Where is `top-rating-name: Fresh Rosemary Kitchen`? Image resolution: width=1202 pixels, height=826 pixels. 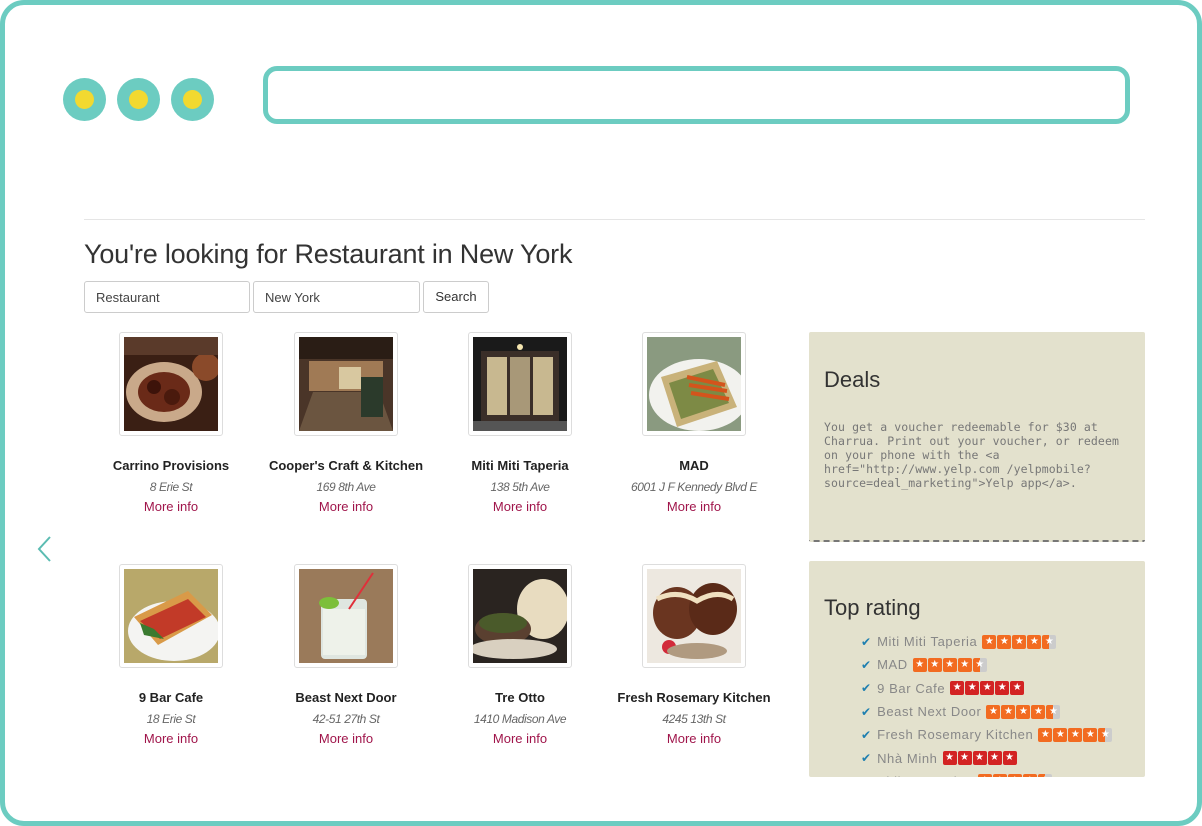 top-rating-name: Fresh Rosemary Kitchen is located at coordinates (955, 735).